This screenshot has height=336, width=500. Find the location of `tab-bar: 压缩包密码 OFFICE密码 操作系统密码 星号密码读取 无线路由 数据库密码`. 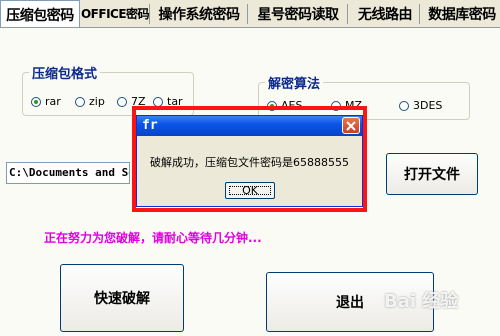

tab-bar: 压缩包密码 OFFICE密码 操作系统密码 星号密码读取 无线路由 数据库密码 is located at coordinates (250, 14).